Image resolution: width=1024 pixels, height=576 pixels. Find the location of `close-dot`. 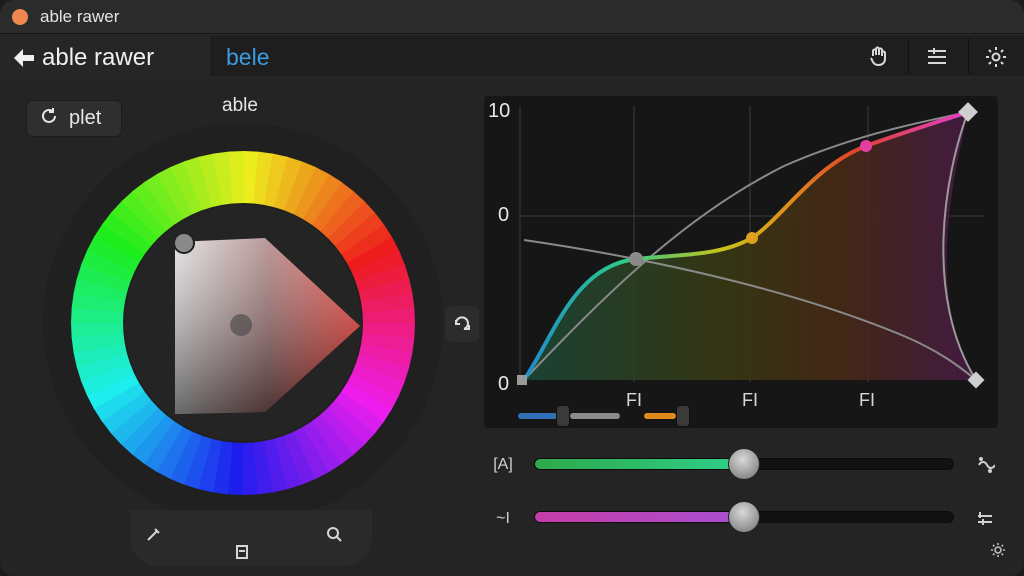

close-dot is located at coordinates (20, 17).